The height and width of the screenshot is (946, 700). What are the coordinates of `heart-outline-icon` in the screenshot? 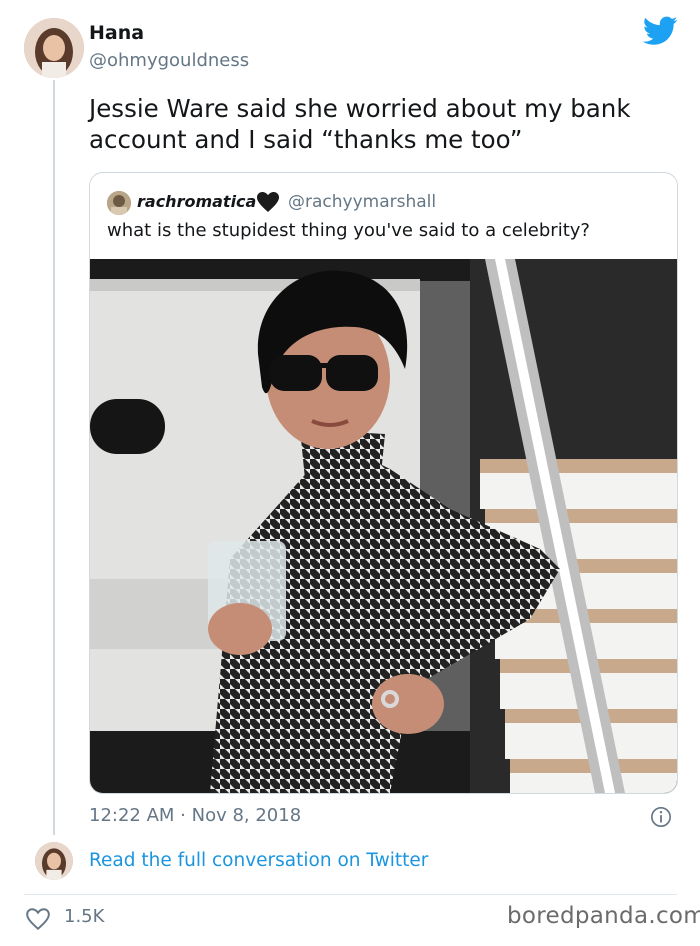 It's located at (38, 919).